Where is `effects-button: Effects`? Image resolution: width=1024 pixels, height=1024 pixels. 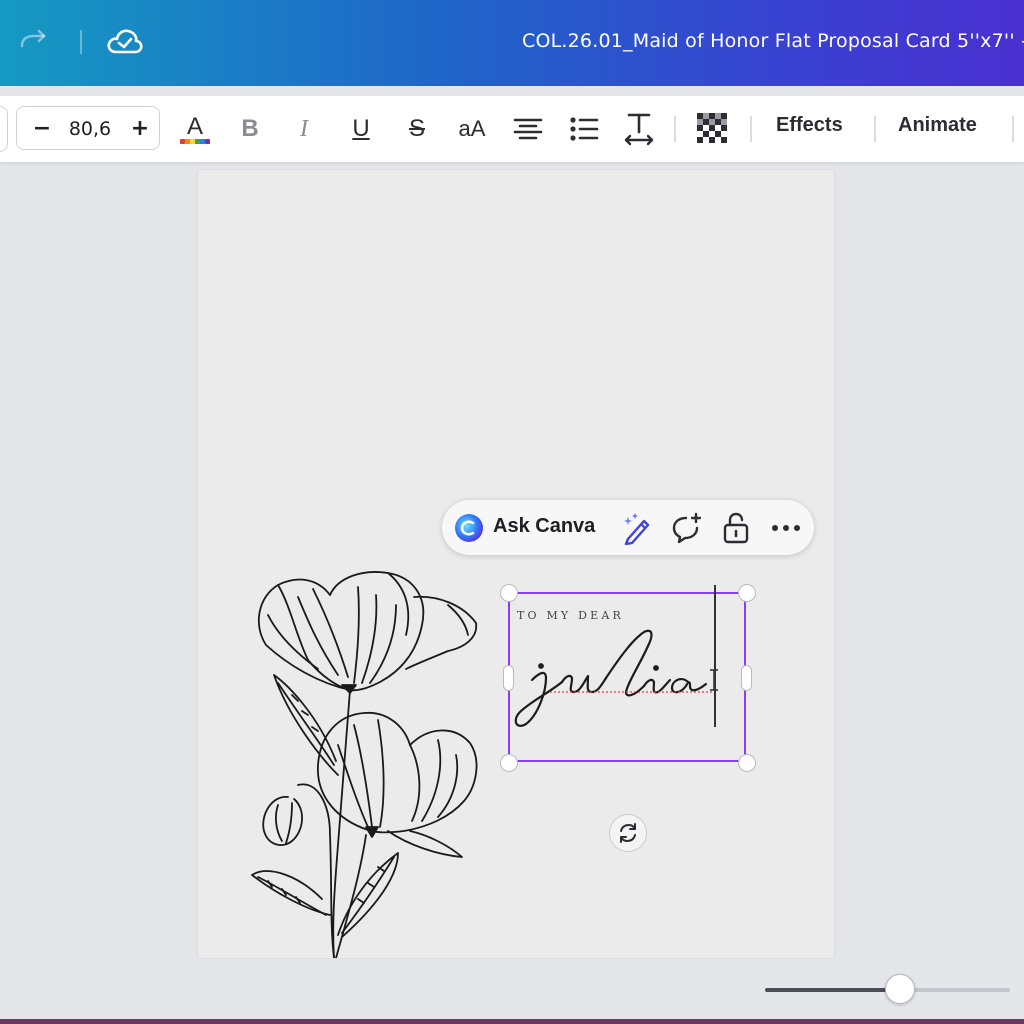
effects-button: Effects is located at coordinates (809, 125).